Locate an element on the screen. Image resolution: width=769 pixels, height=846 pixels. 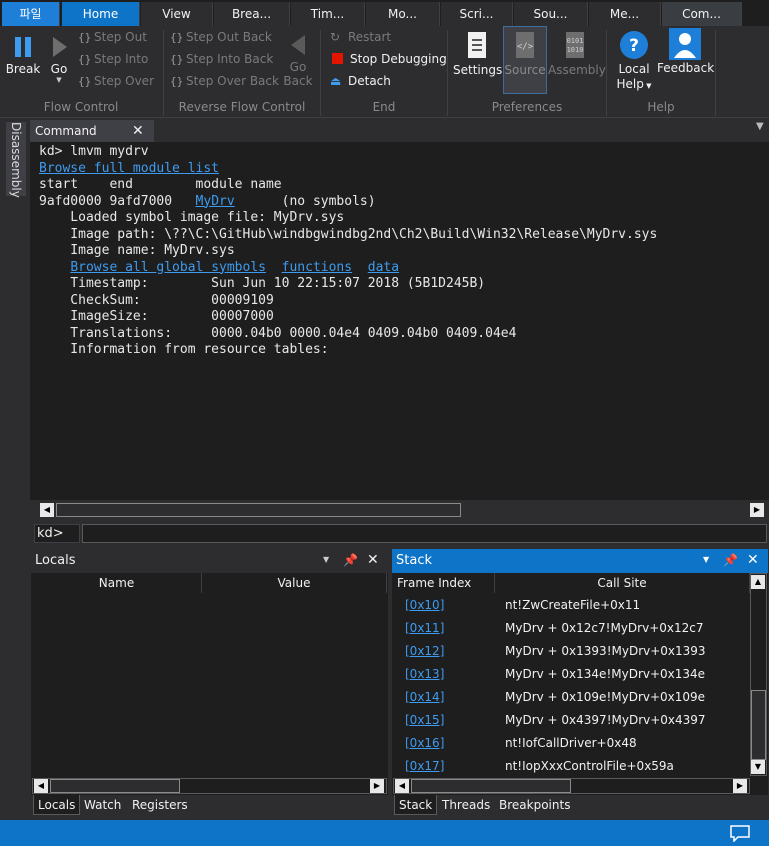
play-icon is located at coordinates (60, 47).